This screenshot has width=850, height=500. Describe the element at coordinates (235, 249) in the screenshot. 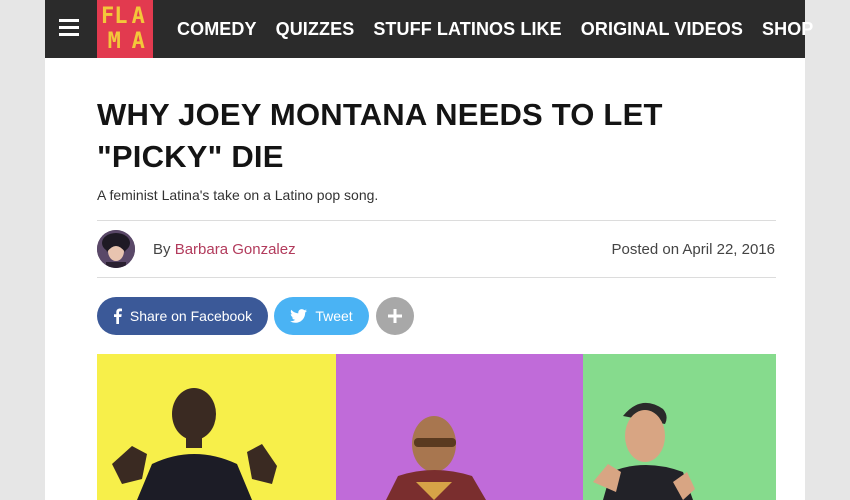

I see `author-link: Barbara Gonzalez` at that location.